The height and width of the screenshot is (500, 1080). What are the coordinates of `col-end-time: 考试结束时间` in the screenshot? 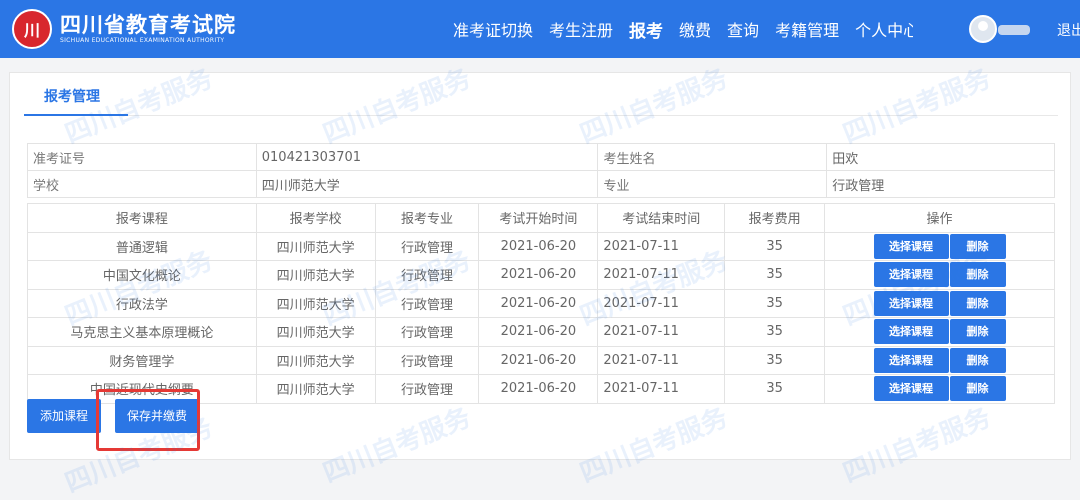 It's located at (661, 218).